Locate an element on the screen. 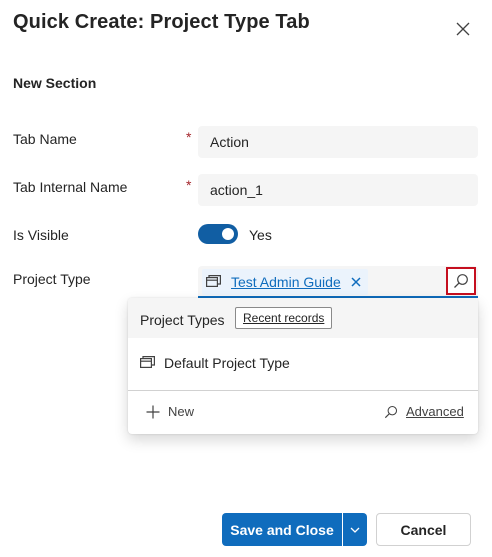  close-icon is located at coordinates (463, 29).